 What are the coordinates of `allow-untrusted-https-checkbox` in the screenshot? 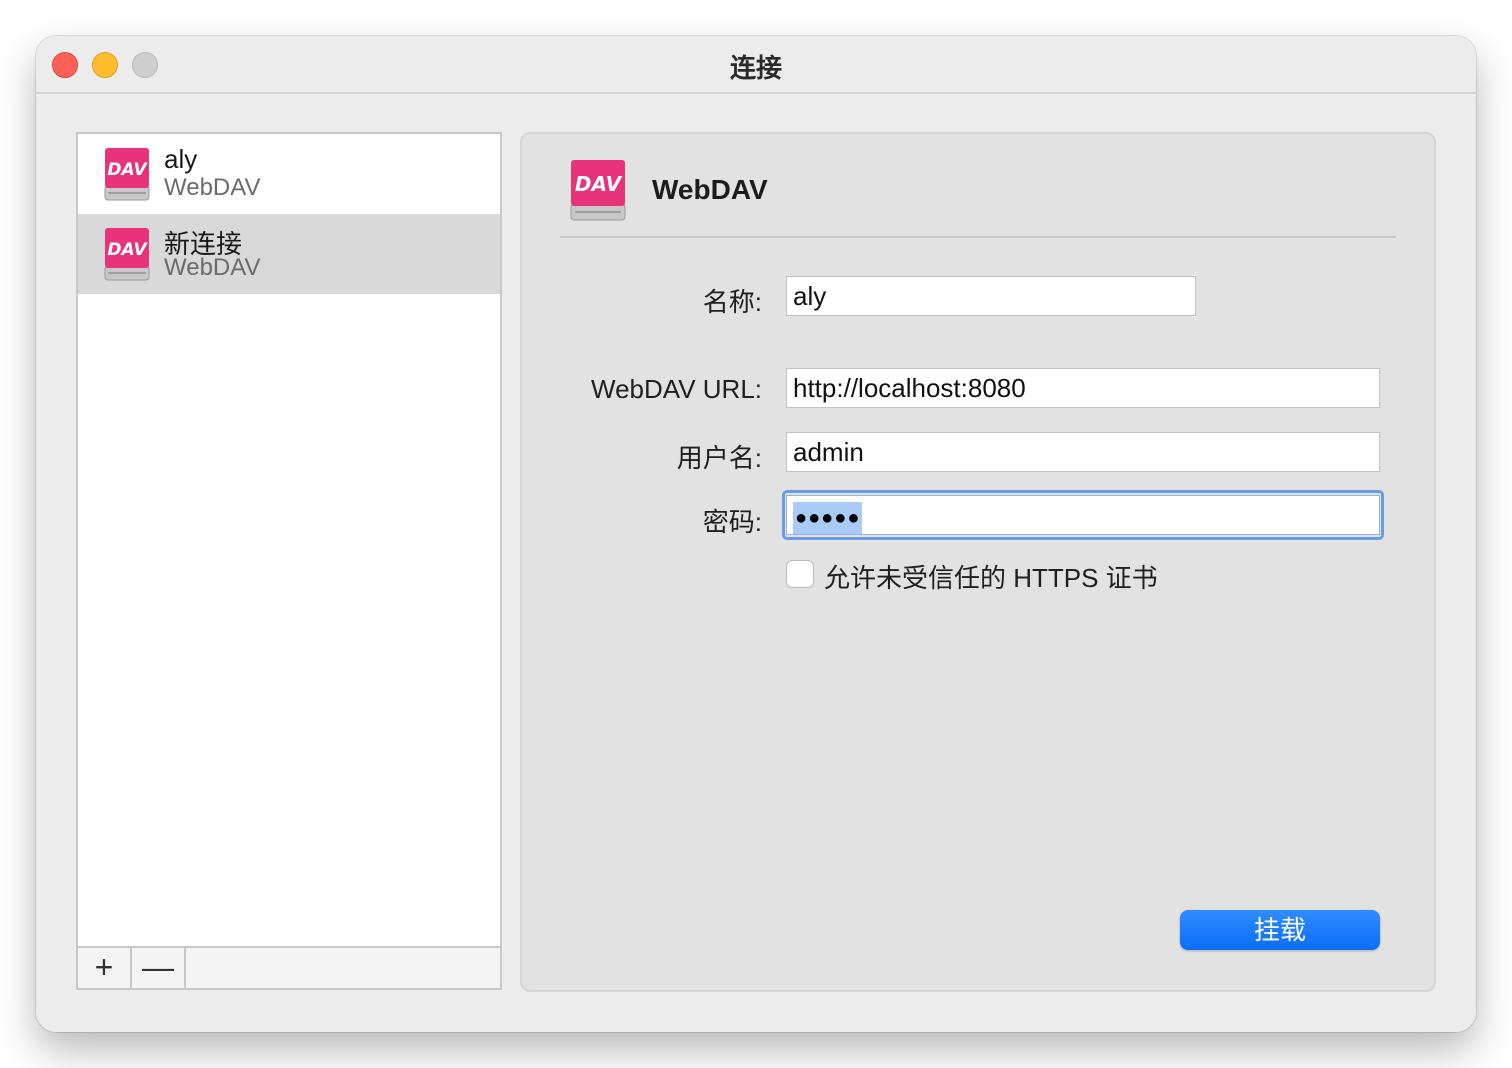 It's located at (800, 574).